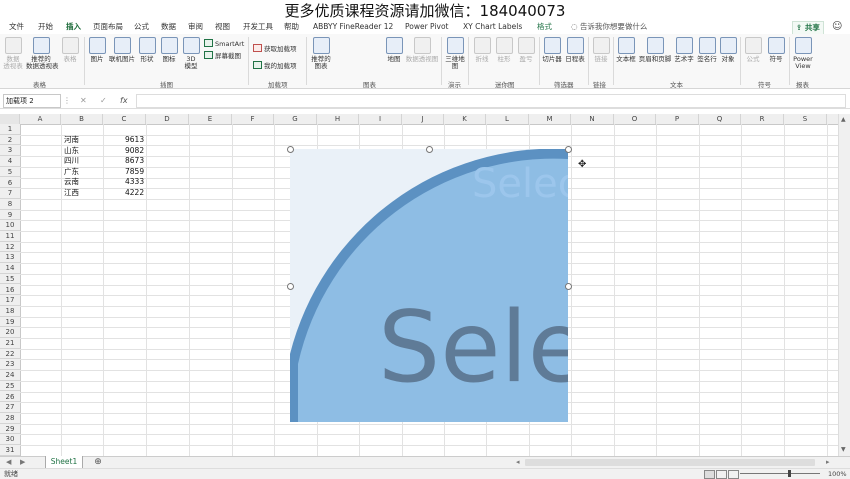 The image size is (850, 479). I want to click on tab-abbyy: ABBYY FineReader 12, so click(353, 27).